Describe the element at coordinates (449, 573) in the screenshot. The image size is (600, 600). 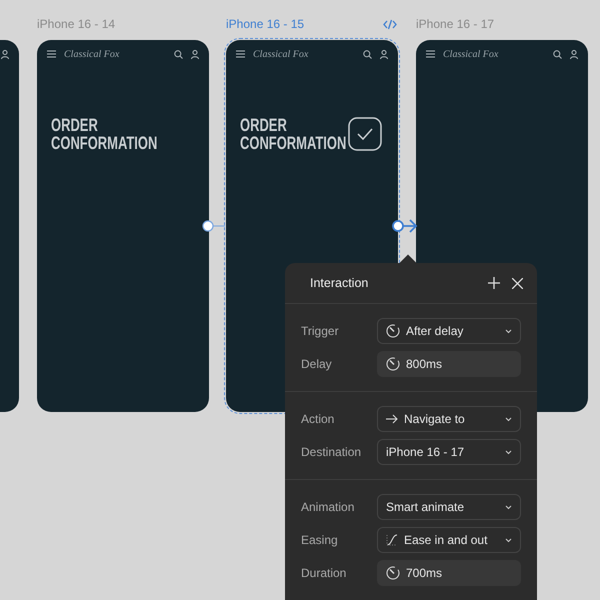
I see `input-field: 700ms` at that location.